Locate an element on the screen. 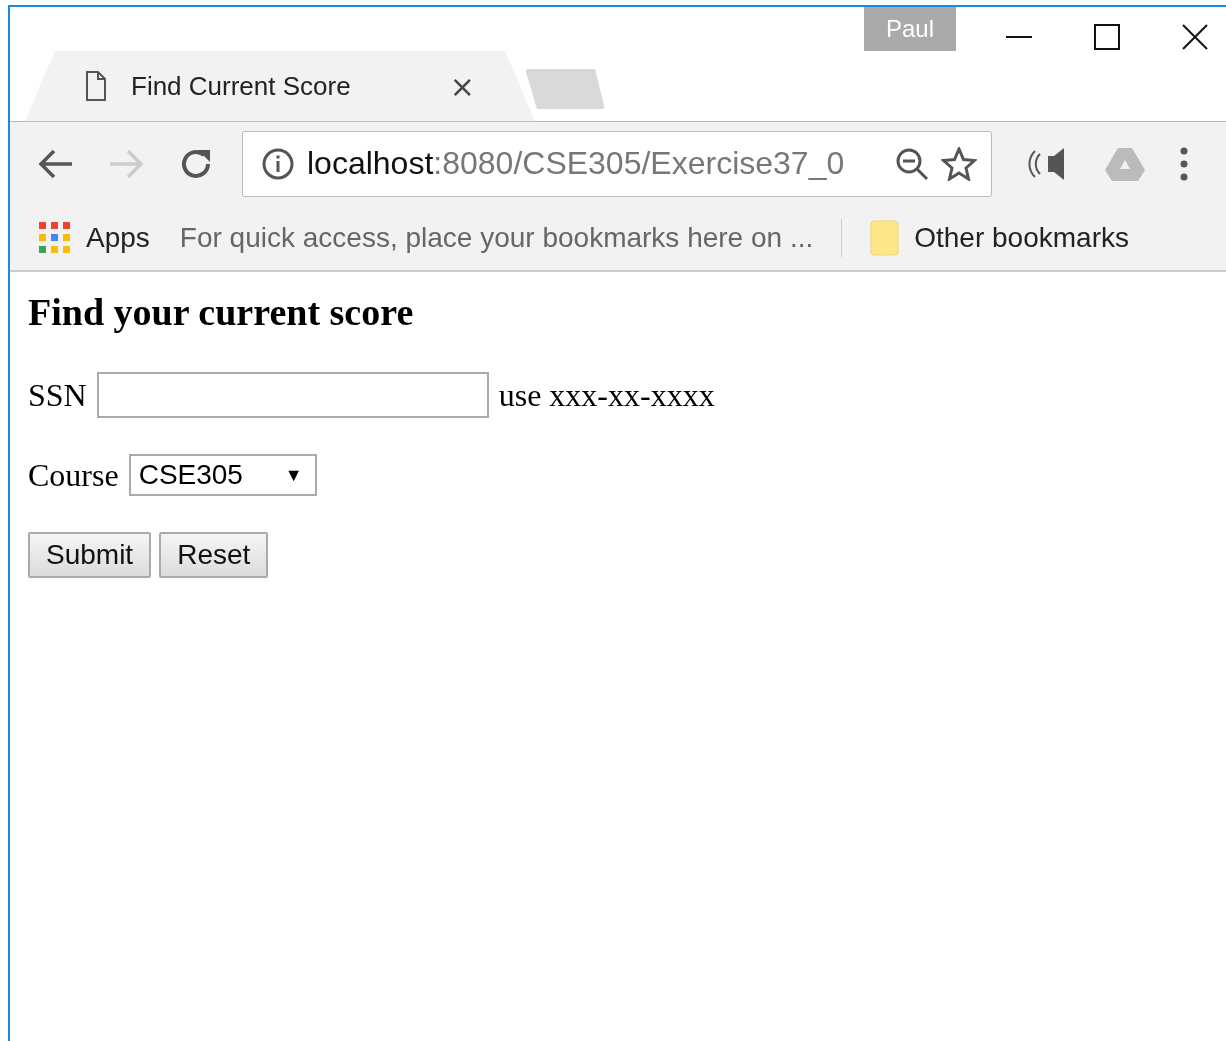 The width and height of the screenshot is (1226, 1041). ssn-input is located at coordinates (292, 395).